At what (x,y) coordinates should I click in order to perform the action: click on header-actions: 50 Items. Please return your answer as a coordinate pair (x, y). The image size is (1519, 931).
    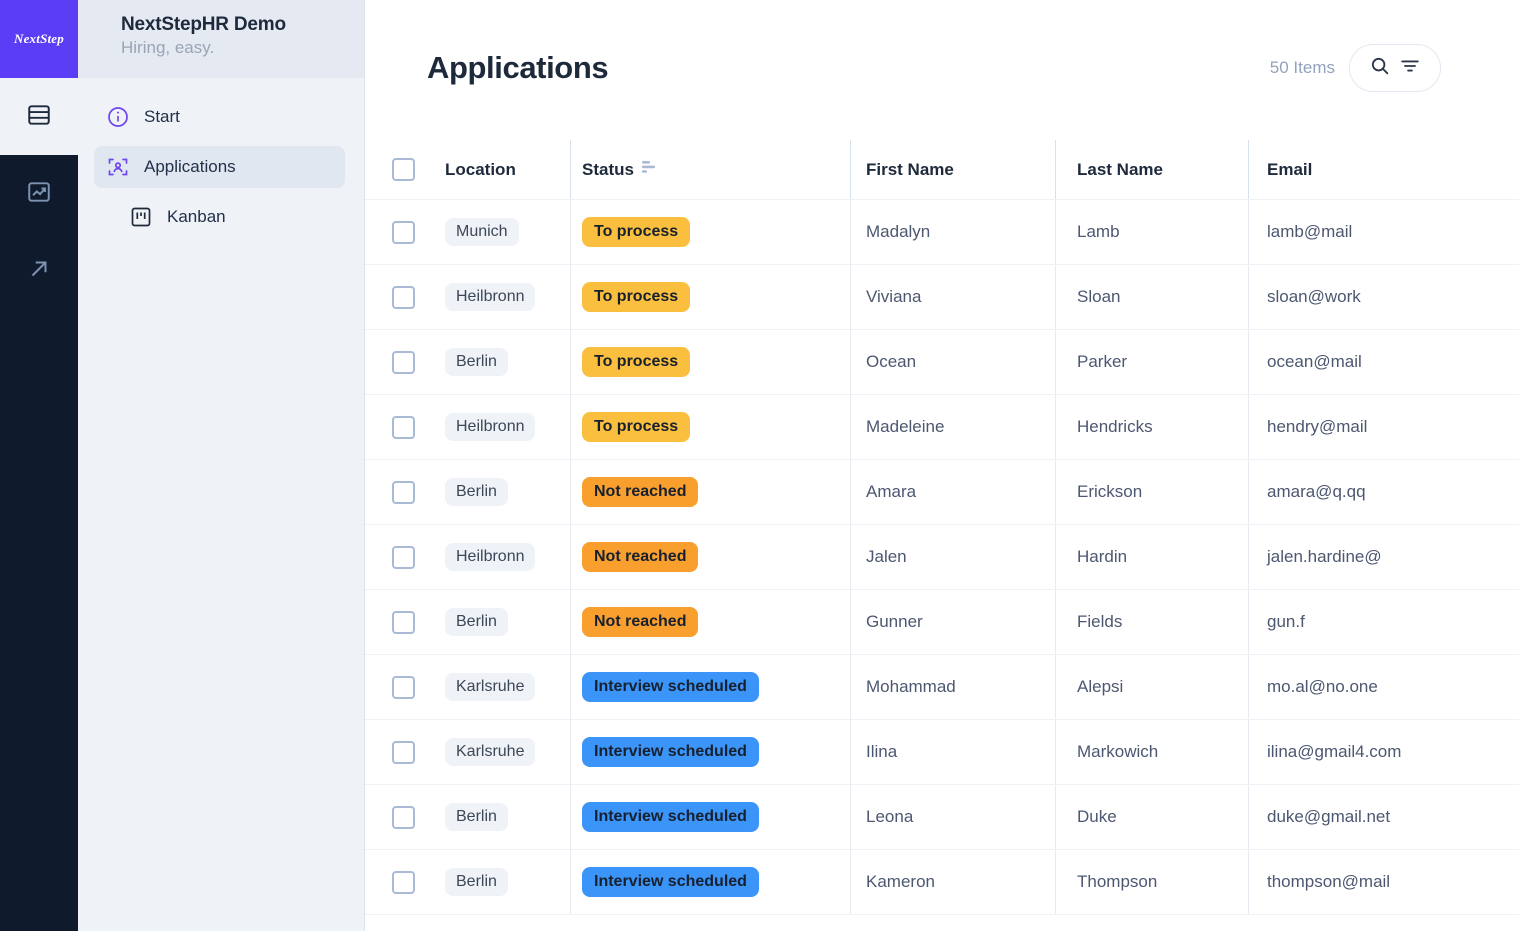
    Looking at the image, I should click on (1355, 68).